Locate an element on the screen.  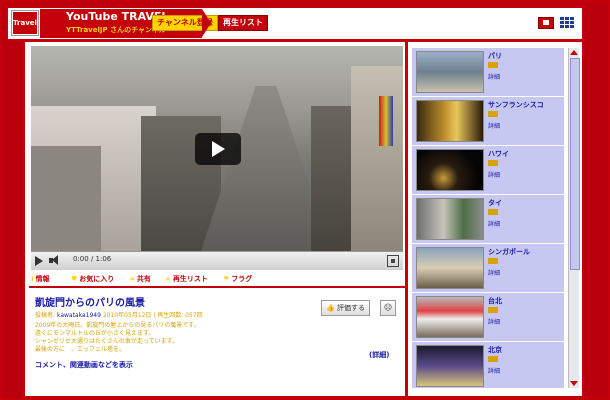
heart-icon: ♥ is located at coordinates (74, 279).